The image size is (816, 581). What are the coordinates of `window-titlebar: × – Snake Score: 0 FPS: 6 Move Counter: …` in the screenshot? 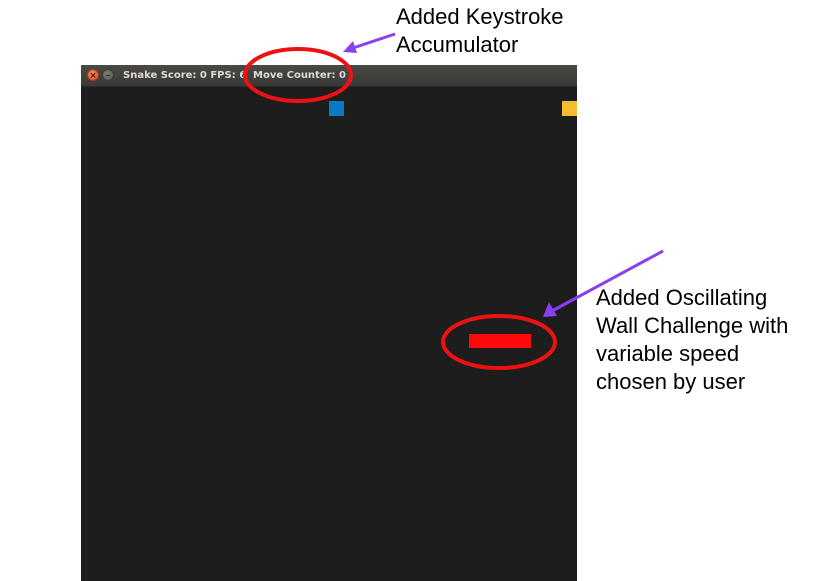 It's located at (329, 76).